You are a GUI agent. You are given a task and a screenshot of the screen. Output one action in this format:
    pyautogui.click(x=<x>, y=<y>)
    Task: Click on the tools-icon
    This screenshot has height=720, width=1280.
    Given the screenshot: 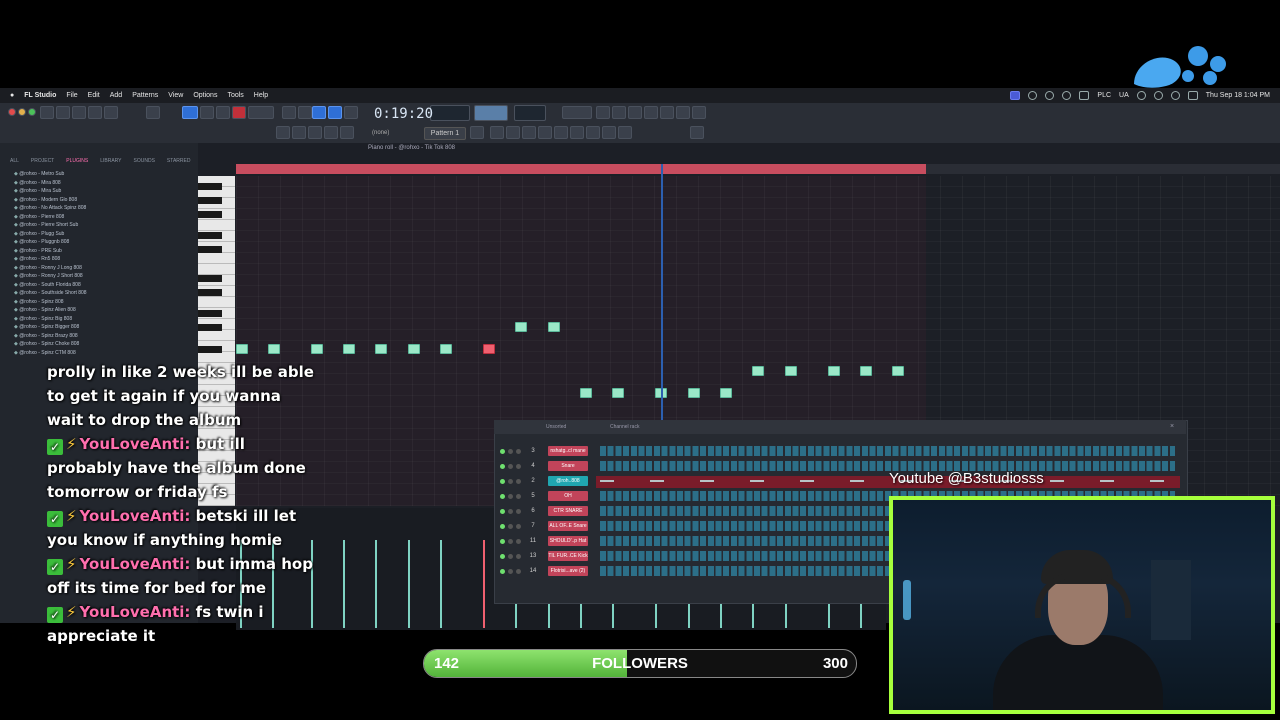 What is the action you would take?
    pyautogui.click(x=619, y=112)
    